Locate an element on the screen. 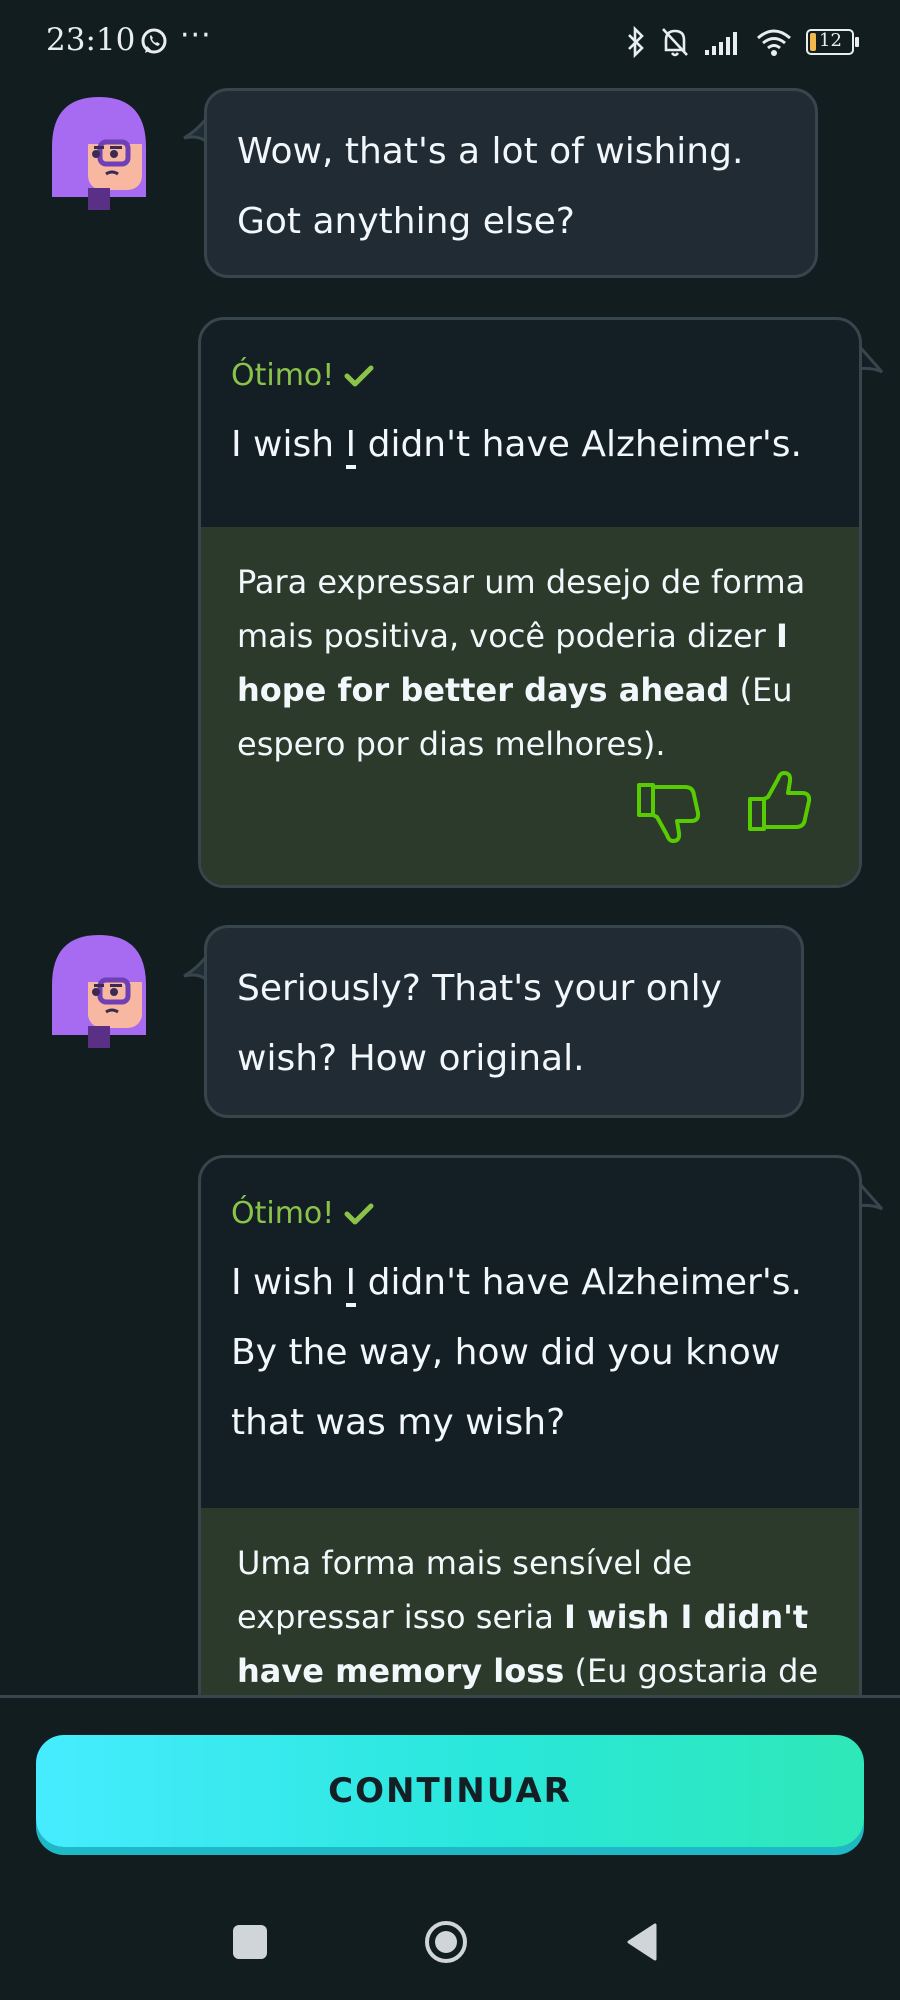  battery-icon: 12 is located at coordinates (833, 42).